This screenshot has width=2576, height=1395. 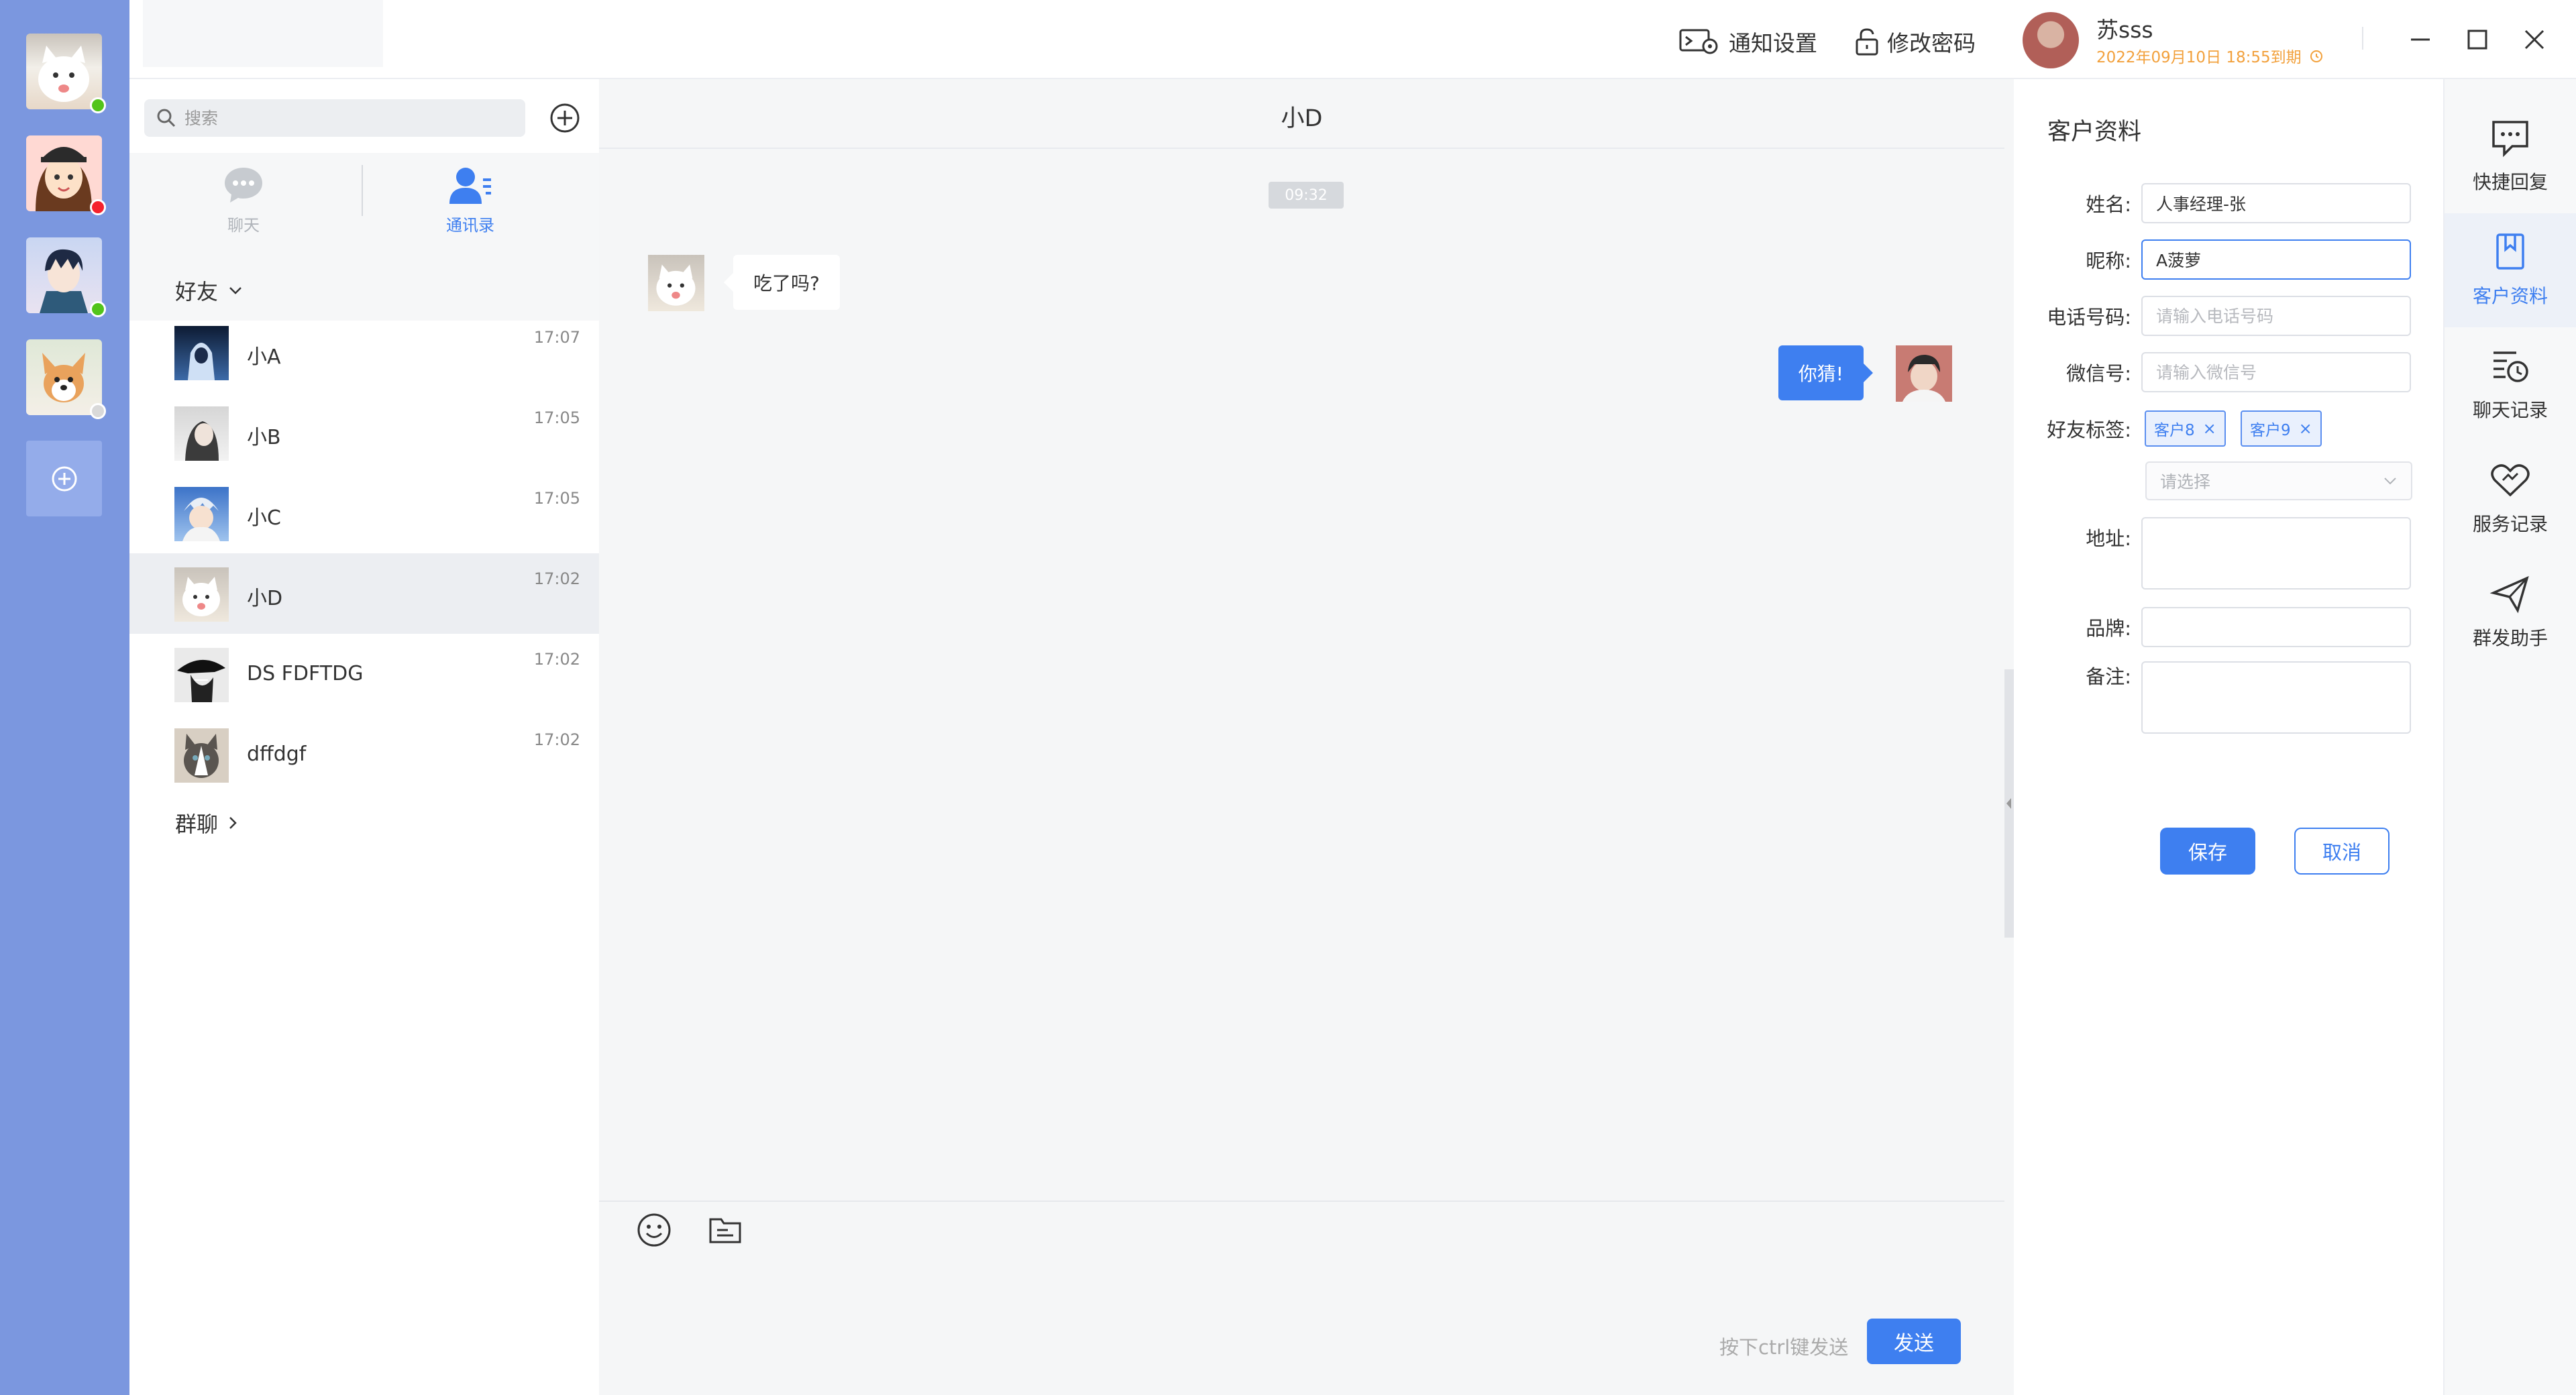 I want to click on maximize-icon, so click(x=2477, y=40).